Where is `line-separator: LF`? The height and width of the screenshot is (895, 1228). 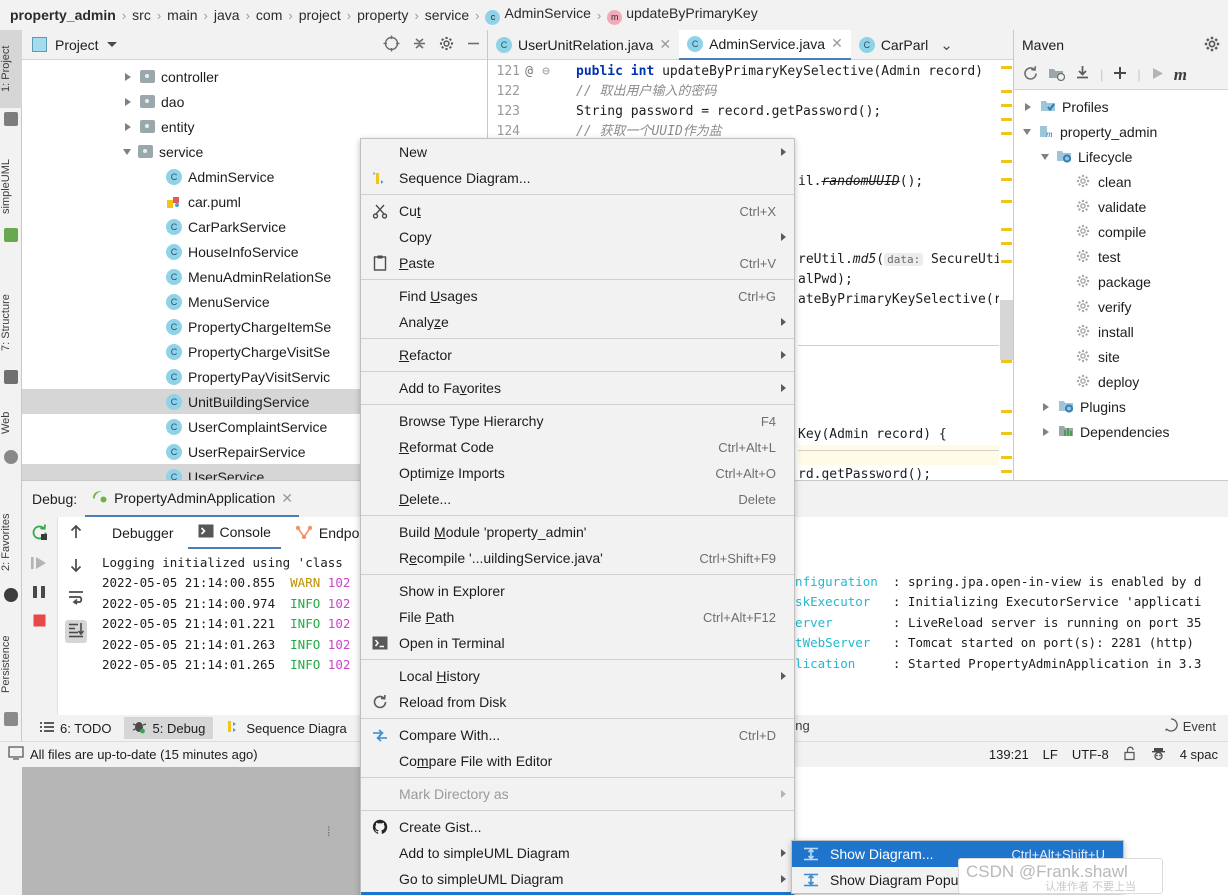
line-separator: LF is located at coordinates (1050, 754).